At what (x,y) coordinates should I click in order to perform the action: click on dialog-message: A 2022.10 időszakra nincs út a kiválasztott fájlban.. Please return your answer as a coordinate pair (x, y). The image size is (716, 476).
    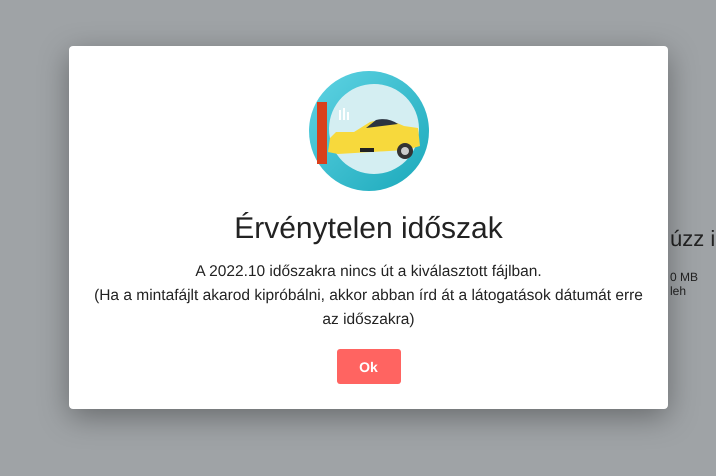
    Looking at the image, I should click on (368, 272).